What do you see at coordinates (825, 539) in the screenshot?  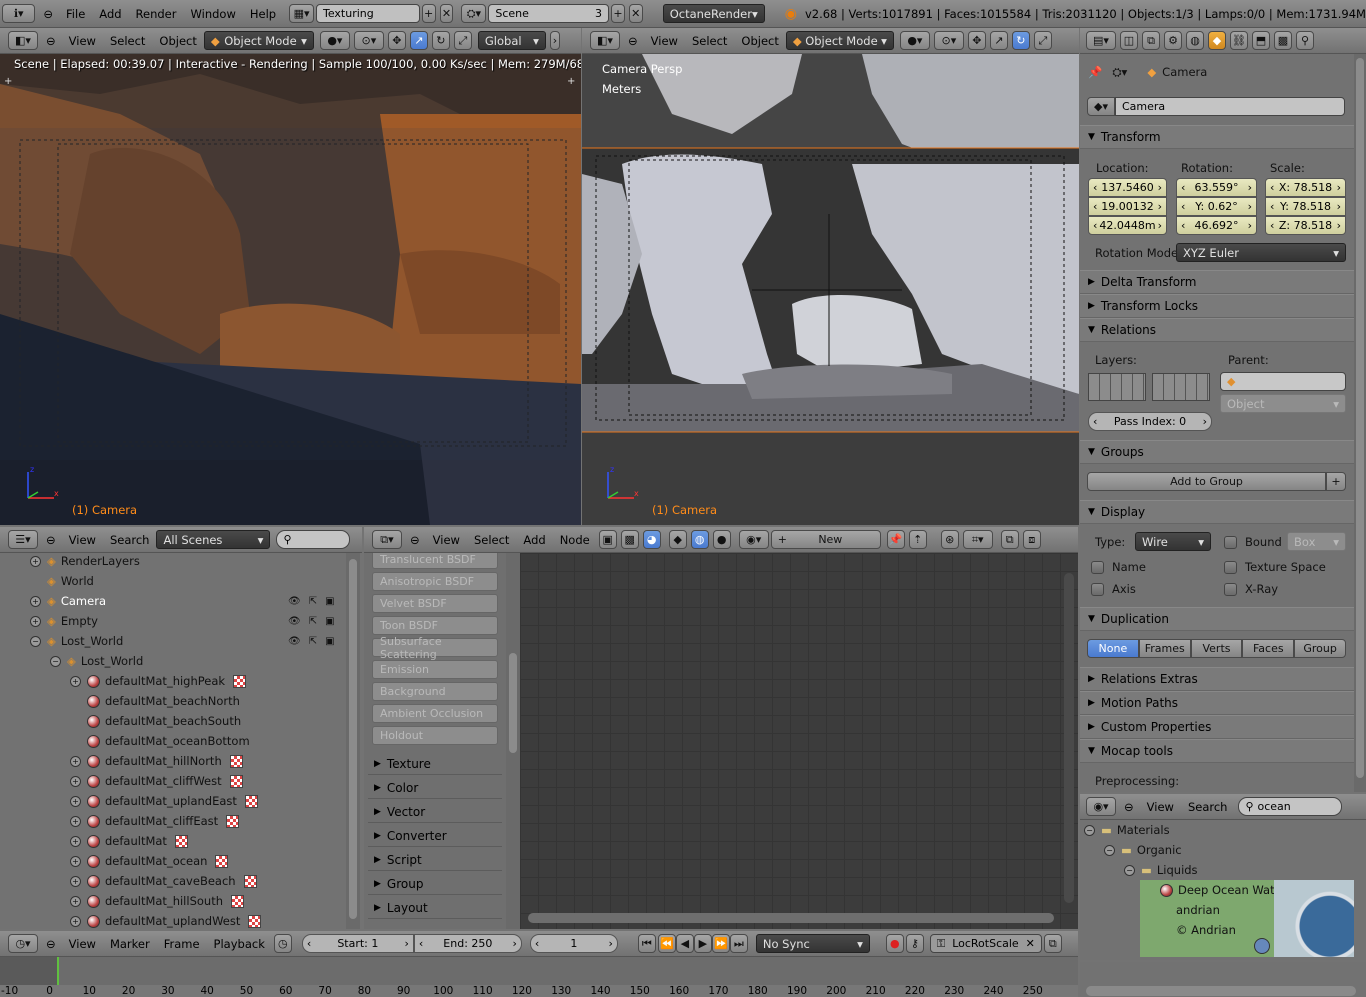 I see `new-material-button: + New` at bounding box center [825, 539].